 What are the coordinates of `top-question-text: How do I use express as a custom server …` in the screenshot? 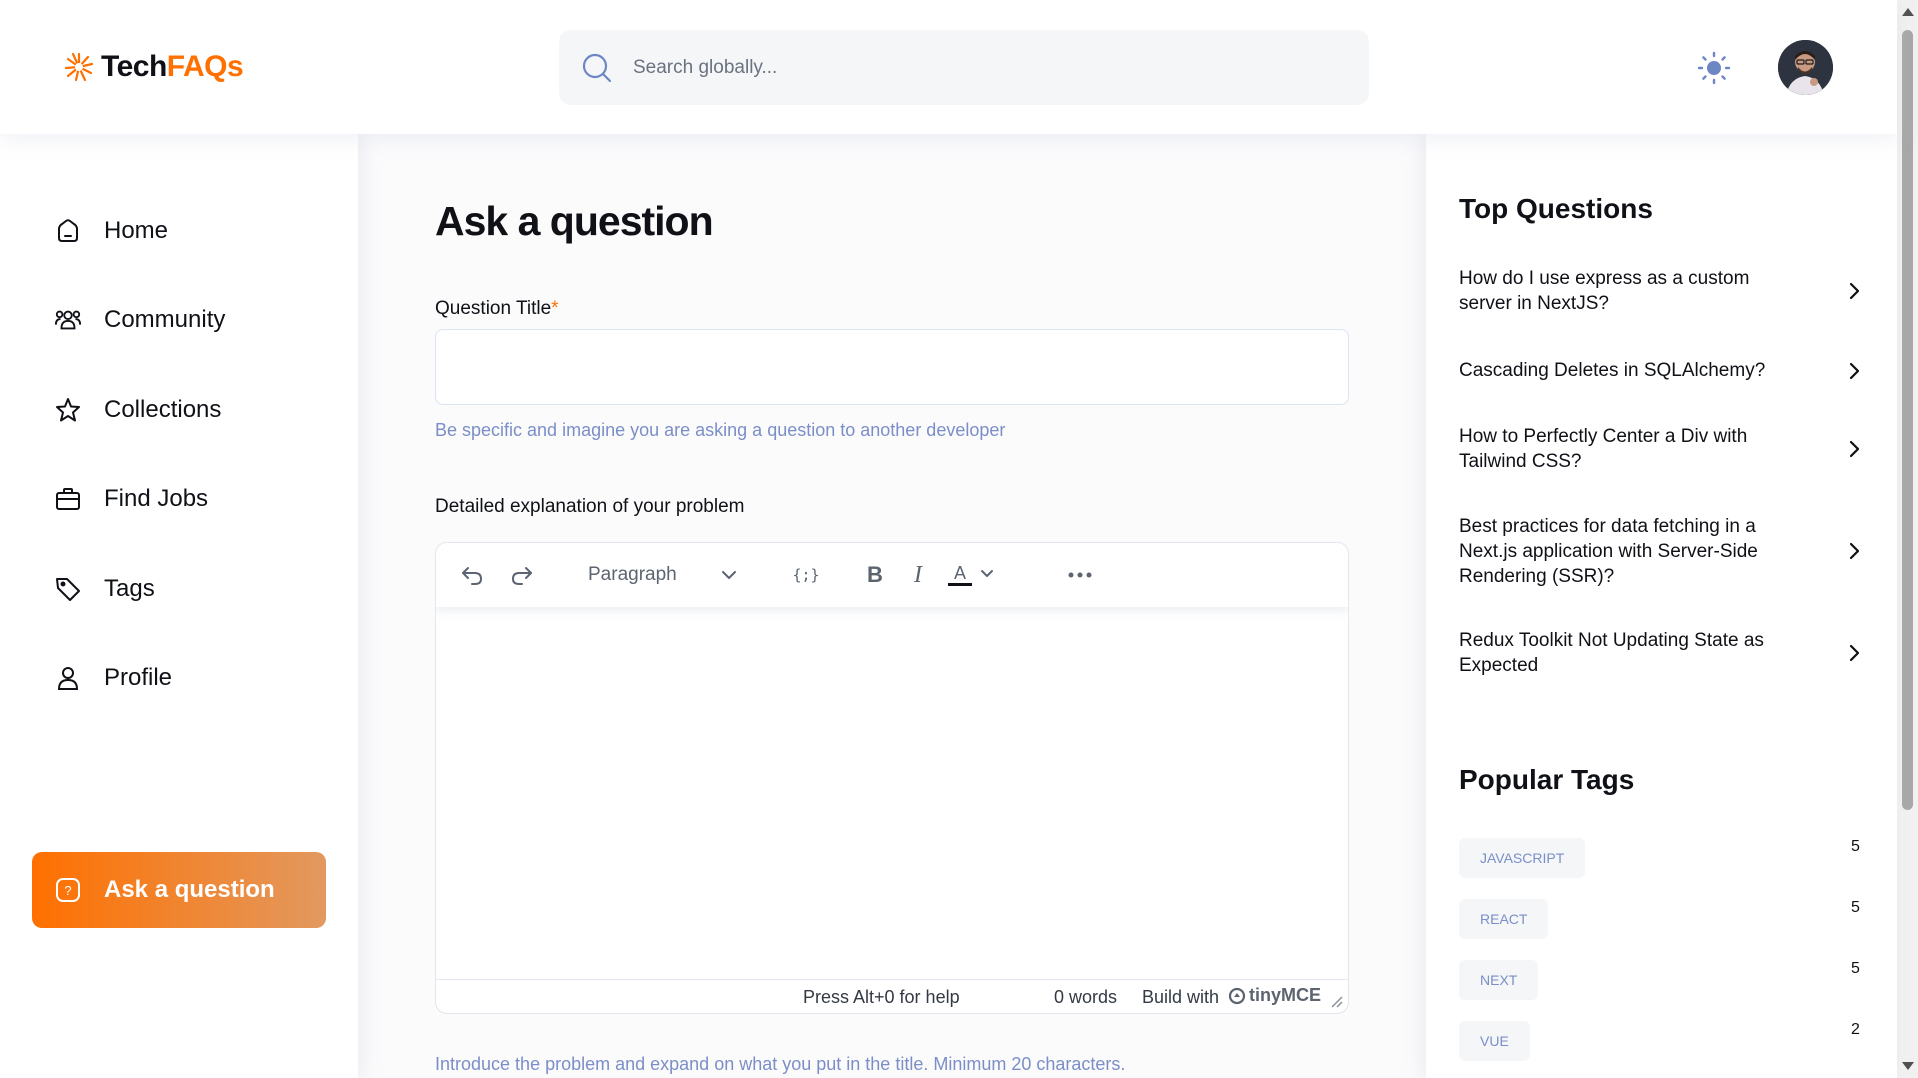 It's located at (1604, 291).